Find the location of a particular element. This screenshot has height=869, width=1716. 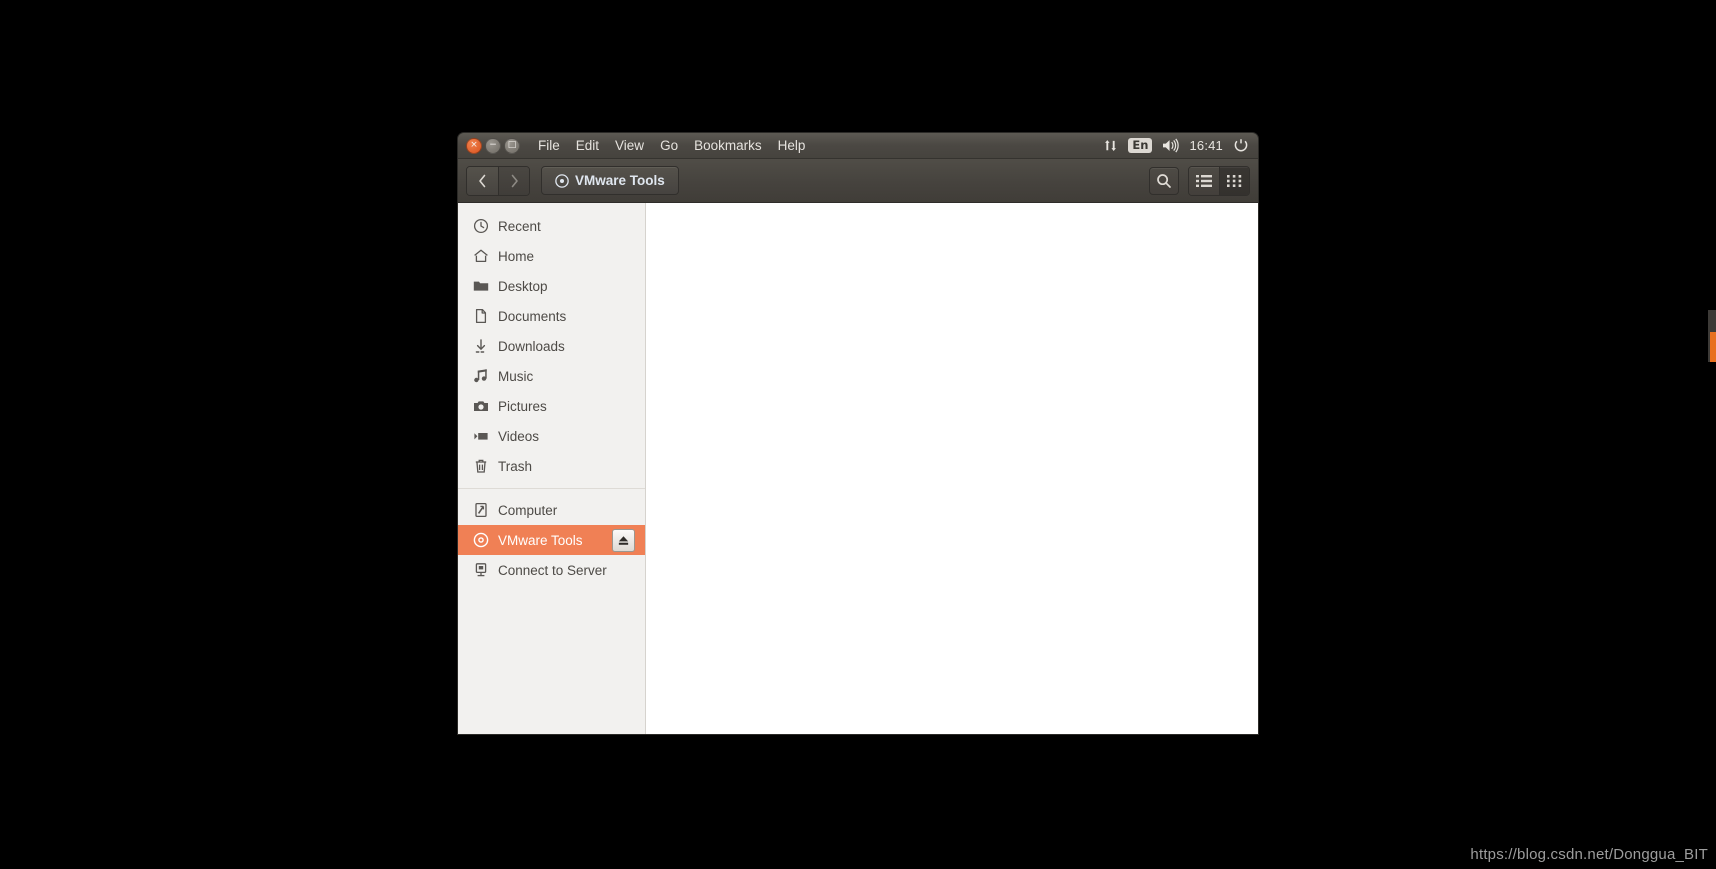

chevron-left-icon is located at coordinates (482, 180).